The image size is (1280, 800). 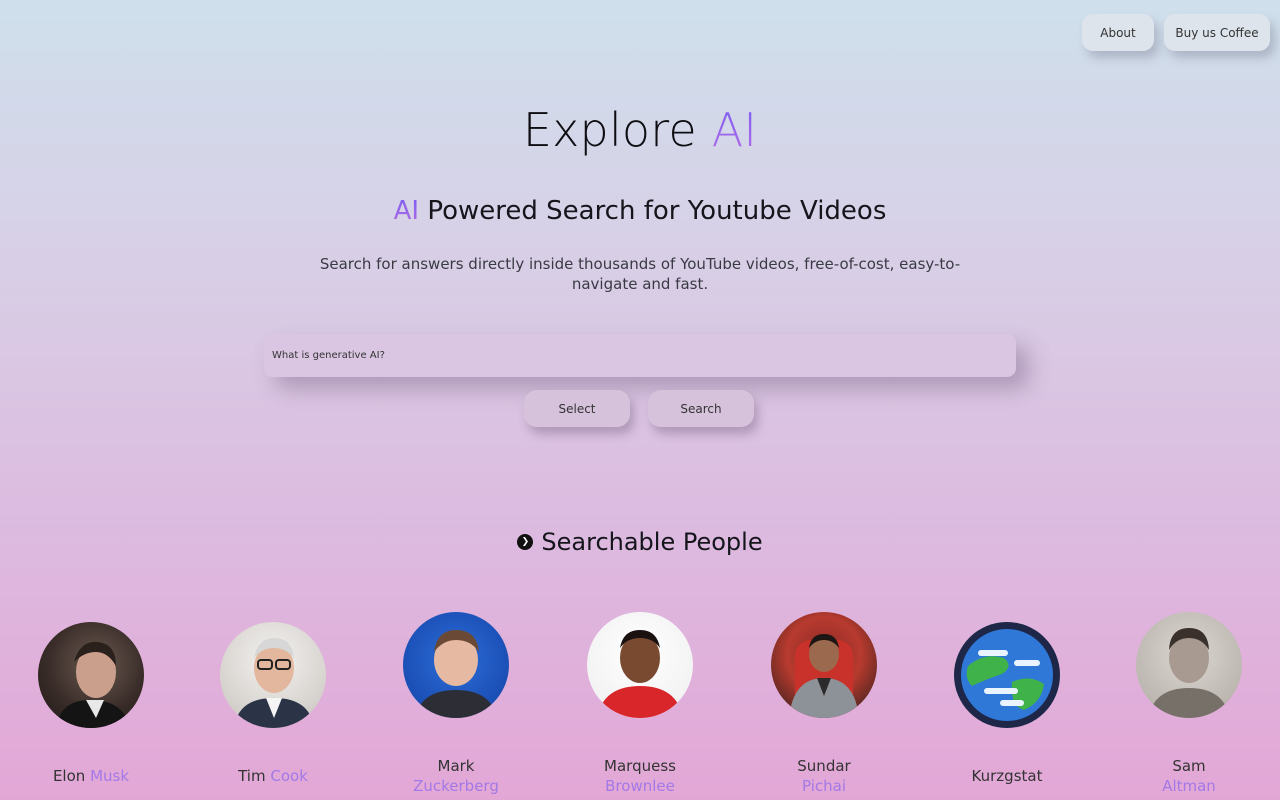 I want to click on person-last-name: Pichai, so click(x=824, y=786).